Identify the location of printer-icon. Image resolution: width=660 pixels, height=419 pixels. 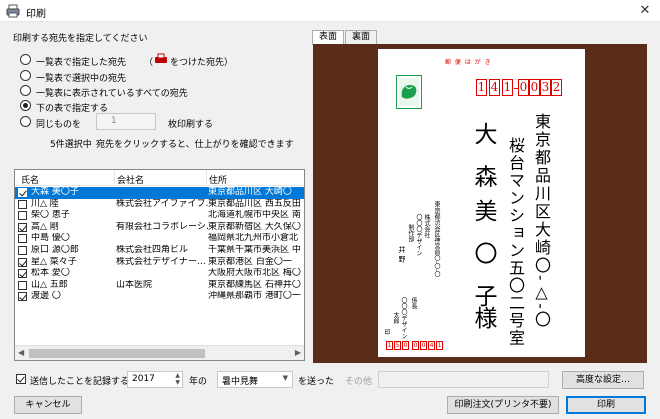
(13, 11).